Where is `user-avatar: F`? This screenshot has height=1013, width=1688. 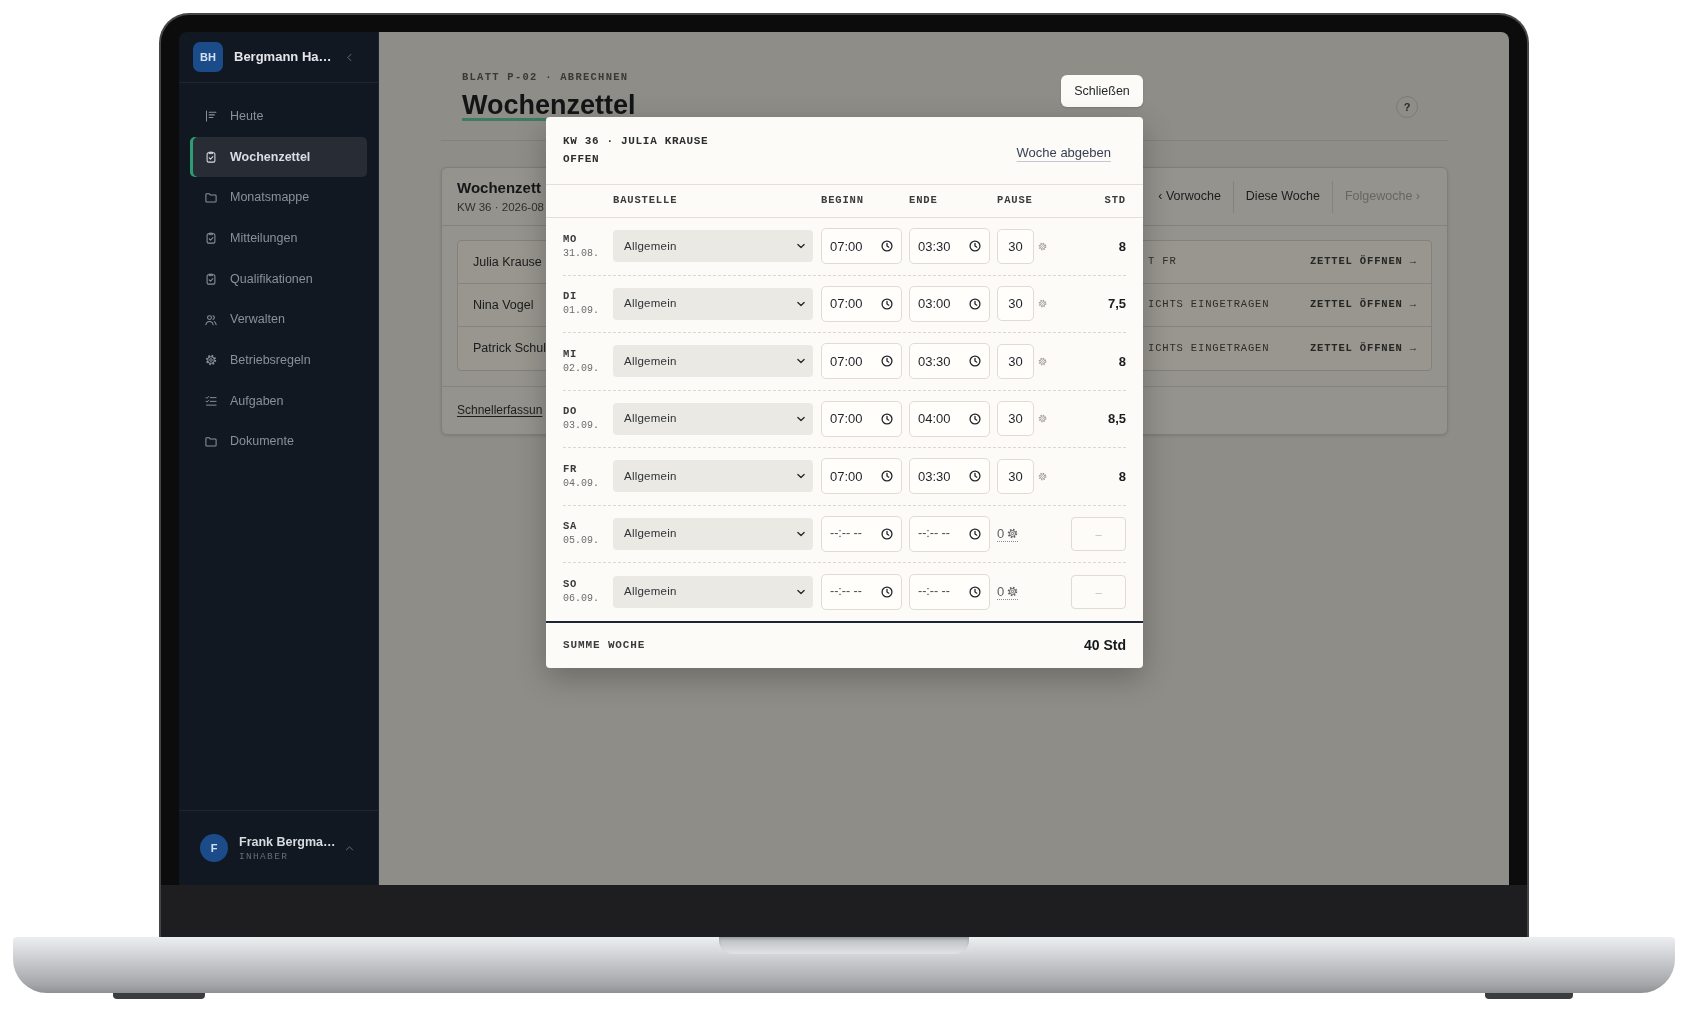
user-avatar: F is located at coordinates (214, 848).